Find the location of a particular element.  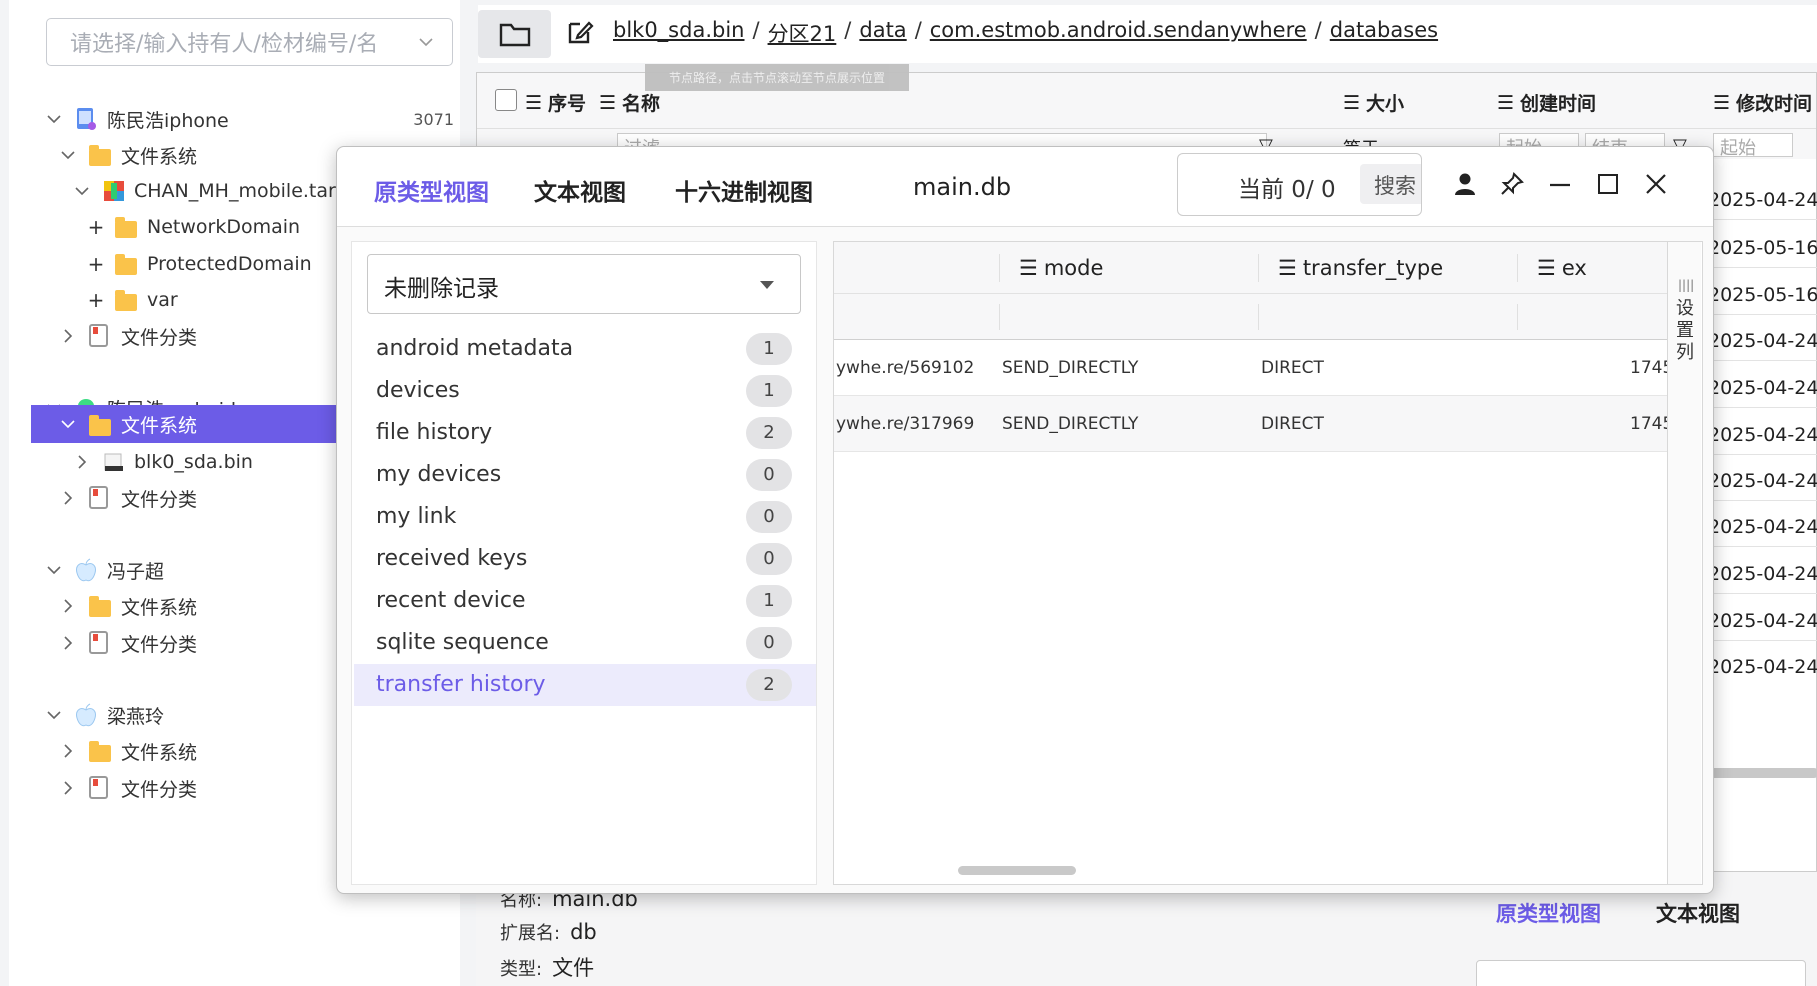

property-value: 文件 is located at coordinates (573, 968).